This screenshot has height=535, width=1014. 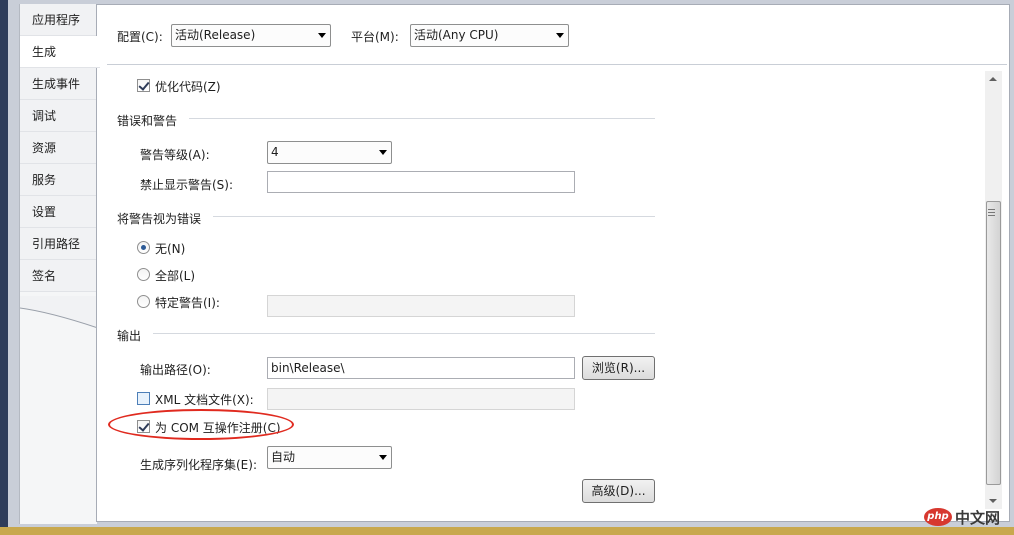 I want to click on optimize-label: 优化代码(Z), so click(x=188, y=87).